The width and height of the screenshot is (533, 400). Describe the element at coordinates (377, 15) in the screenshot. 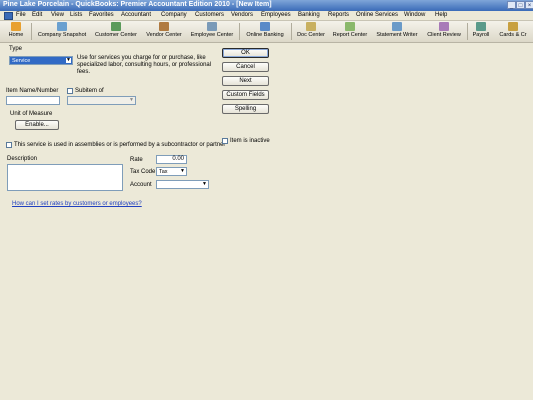

I see `menu-online-services: Online Services` at that location.